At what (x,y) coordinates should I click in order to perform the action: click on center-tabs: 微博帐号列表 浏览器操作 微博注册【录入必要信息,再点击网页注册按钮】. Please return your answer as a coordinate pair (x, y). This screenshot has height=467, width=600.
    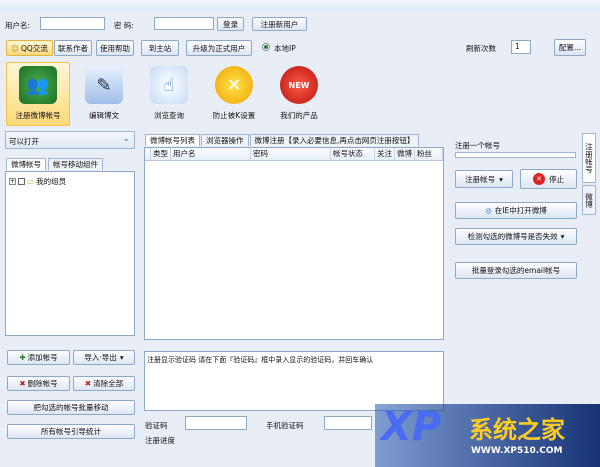
    Looking at the image, I should click on (282, 140).